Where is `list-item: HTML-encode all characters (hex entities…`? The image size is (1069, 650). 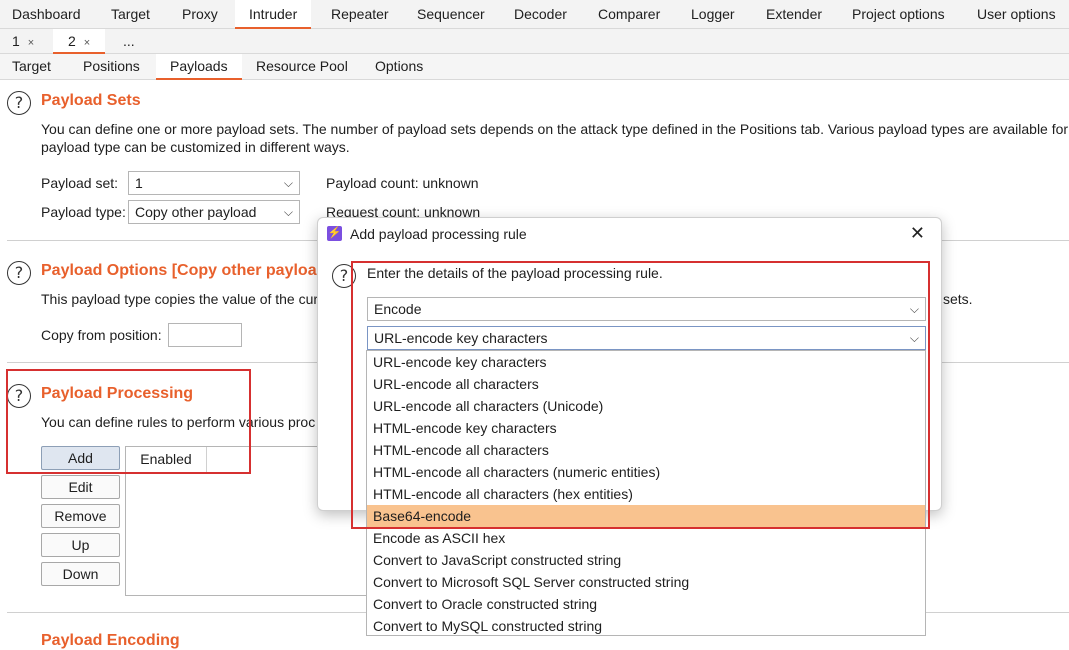 list-item: HTML-encode all characters (hex entities… is located at coordinates (646, 494).